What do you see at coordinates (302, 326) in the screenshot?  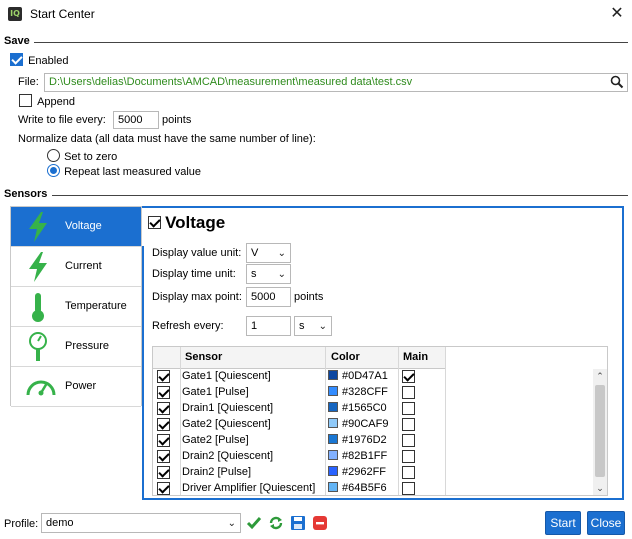 I see `select-value: s` at bounding box center [302, 326].